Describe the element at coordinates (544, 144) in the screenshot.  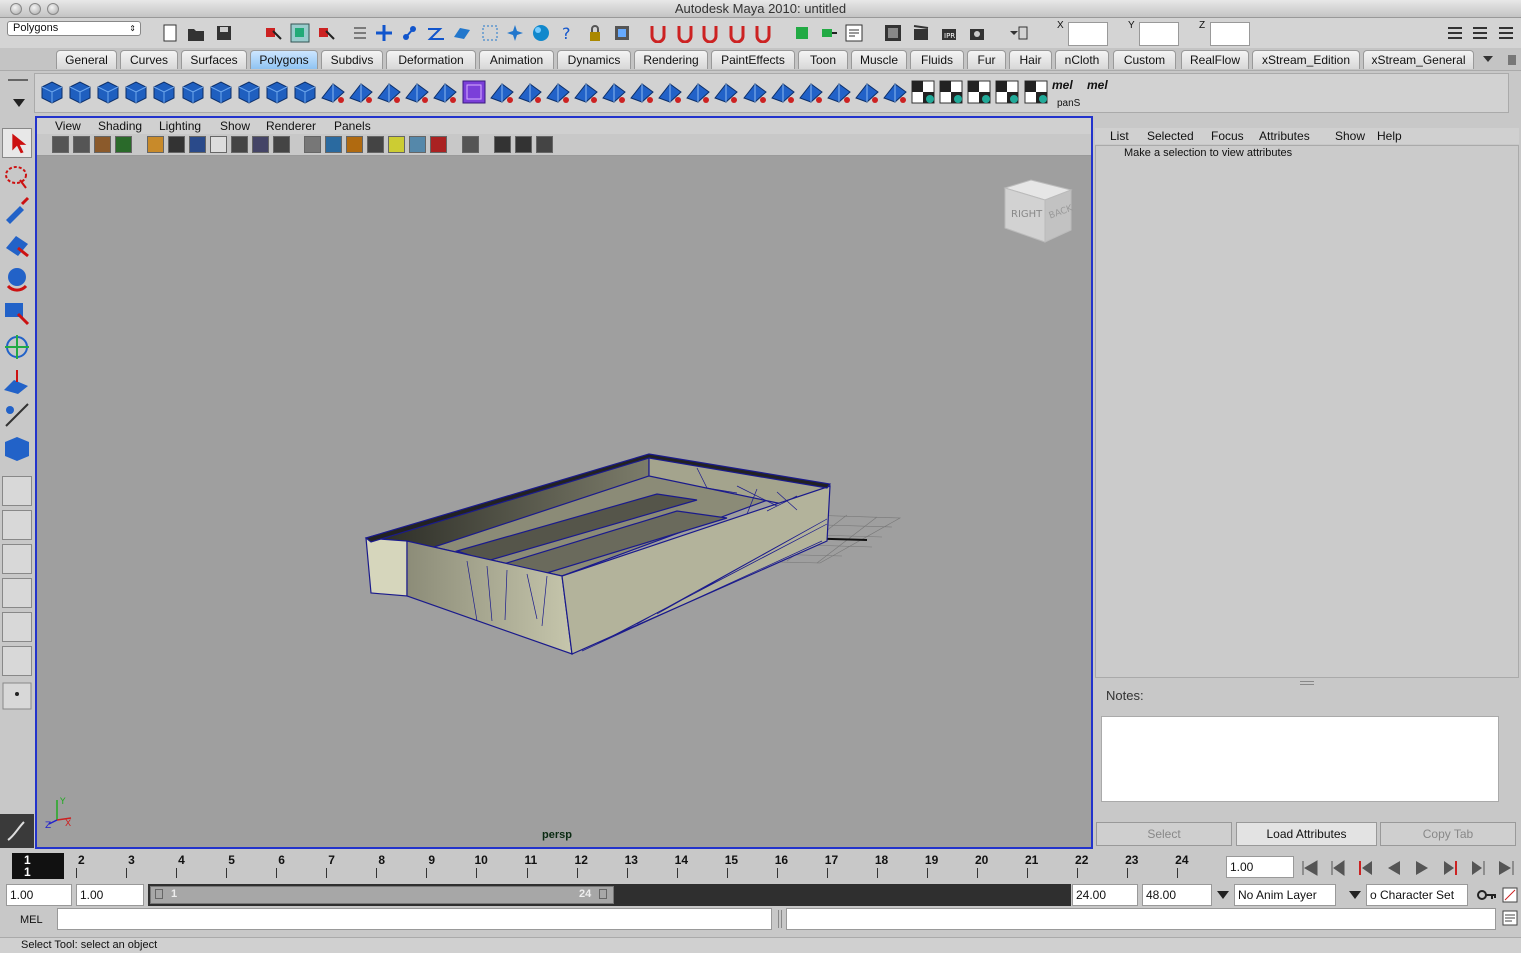
I see `wireframe-on-shaded-icon` at that location.